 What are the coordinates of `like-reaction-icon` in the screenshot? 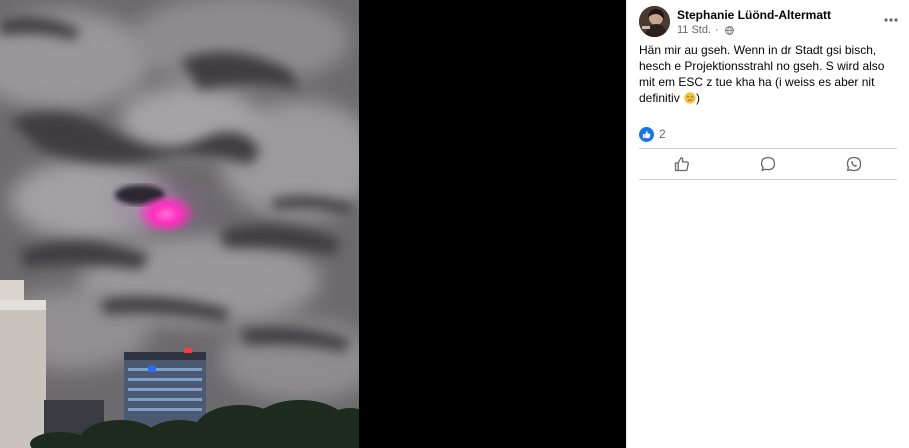 It's located at (646, 134).